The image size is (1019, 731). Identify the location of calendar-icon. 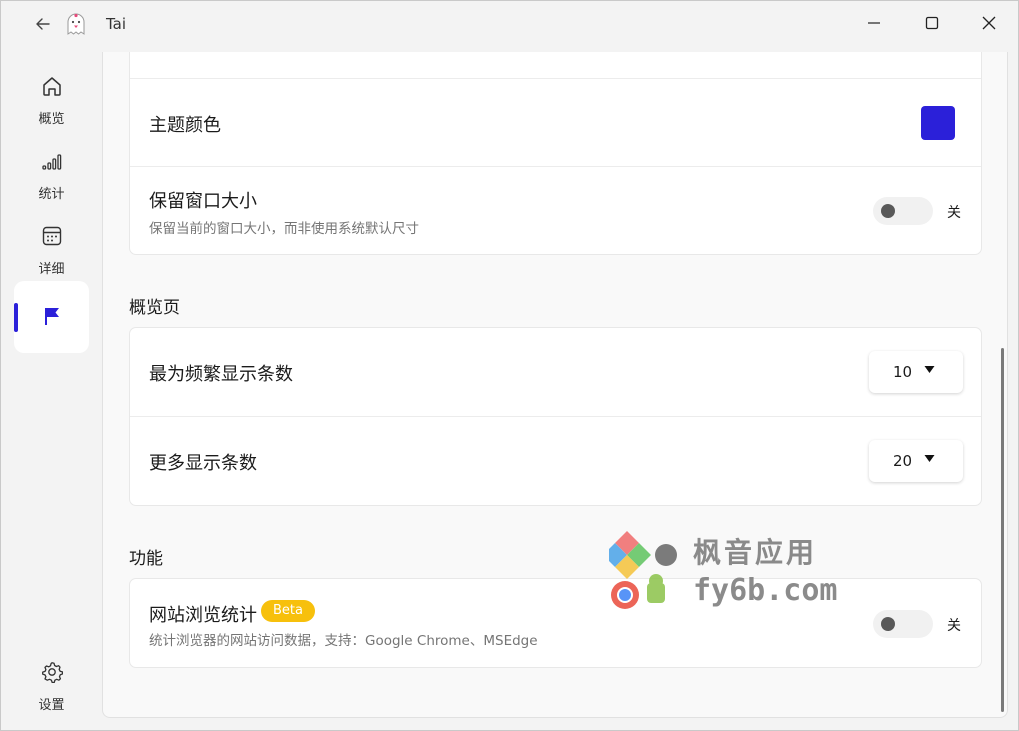
(51, 236).